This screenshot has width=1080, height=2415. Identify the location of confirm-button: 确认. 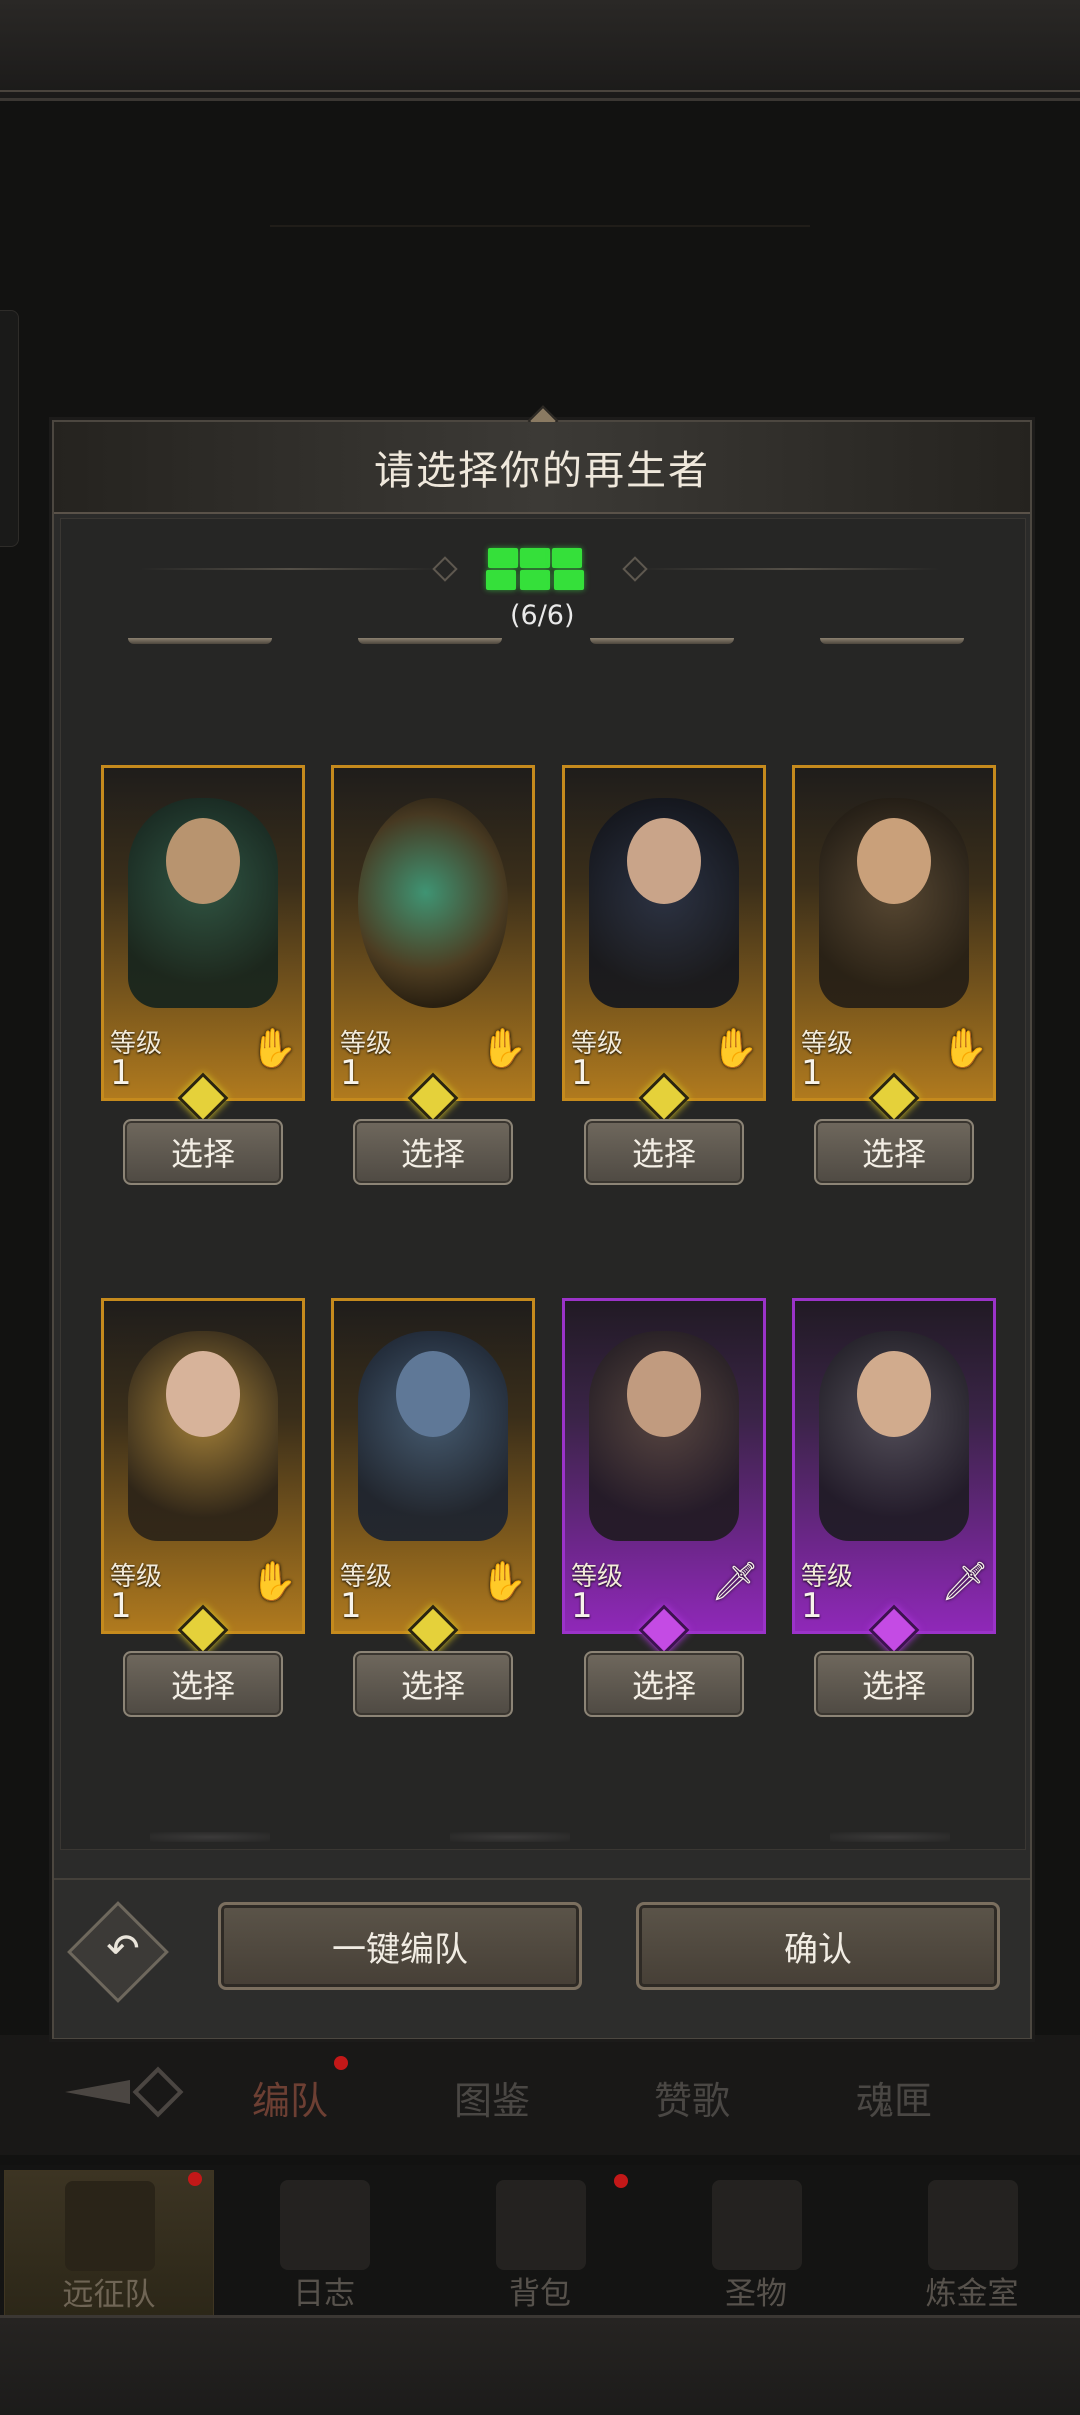
(818, 1946).